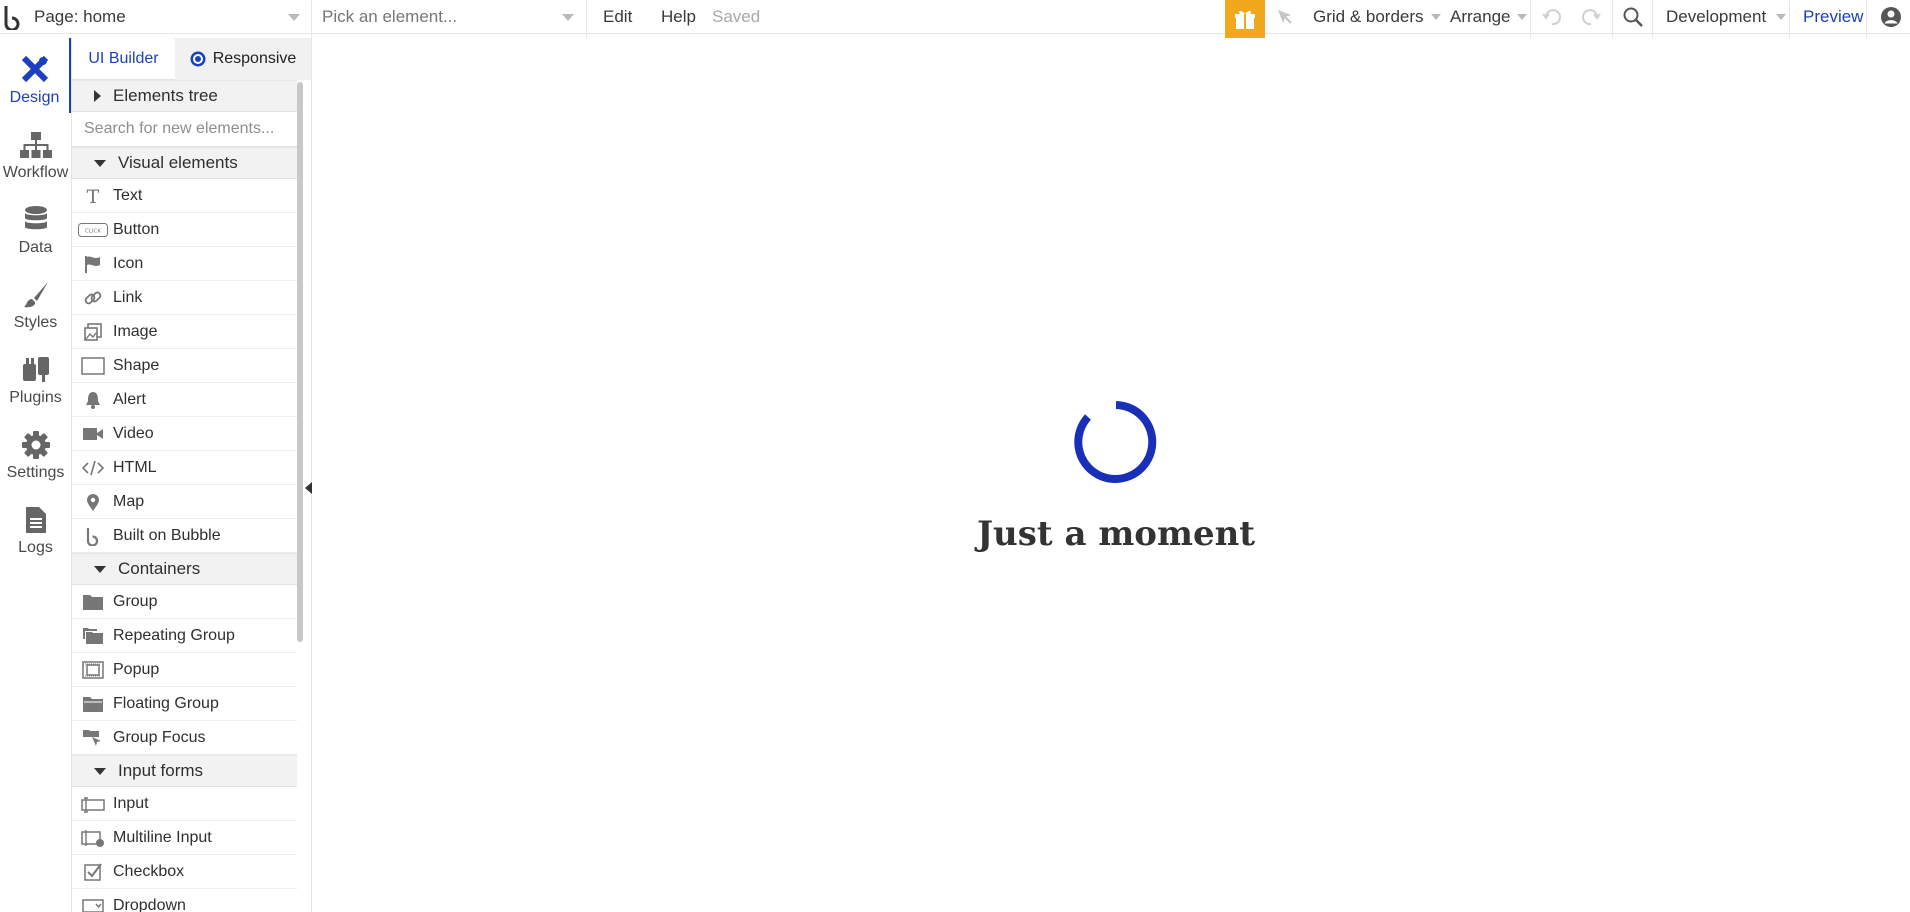 The height and width of the screenshot is (912, 1910). Describe the element at coordinates (184, 804) in the screenshot. I see `palette-item-input: Input` at that location.